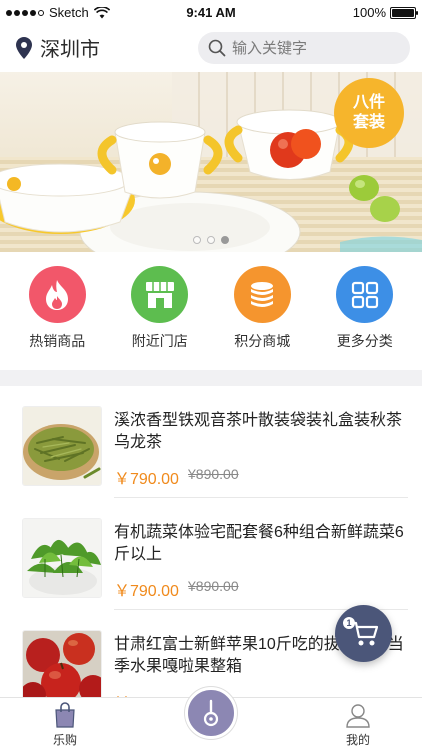 The width and height of the screenshot is (422, 750). What do you see at coordinates (160, 294) in the screenshot?
I see `store-icon` at bounding box center [160, 294].